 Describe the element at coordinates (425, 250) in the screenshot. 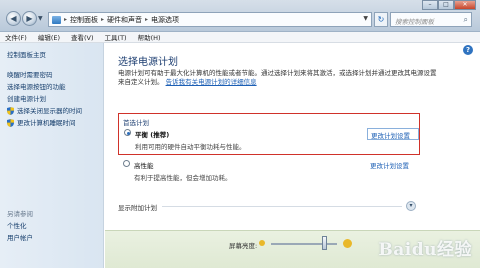

I see `watermark-logo: Baidu经验` at that location.